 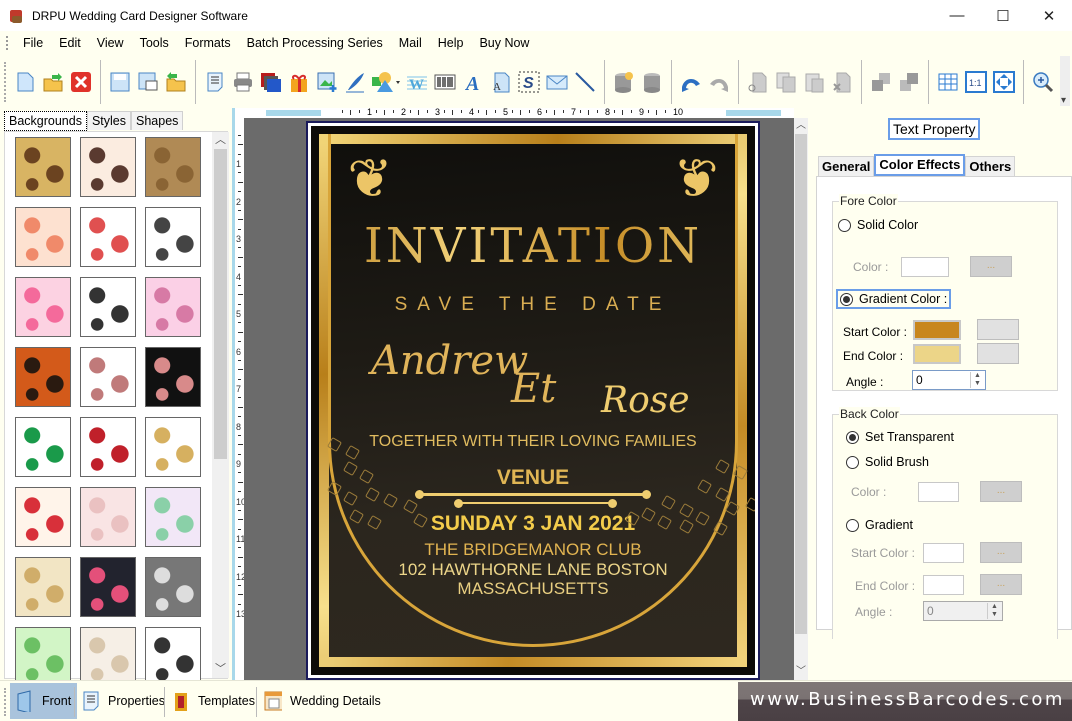 I want to click on canvas-scrollbar: ︿ ﹀, so click(x=801, y=399).